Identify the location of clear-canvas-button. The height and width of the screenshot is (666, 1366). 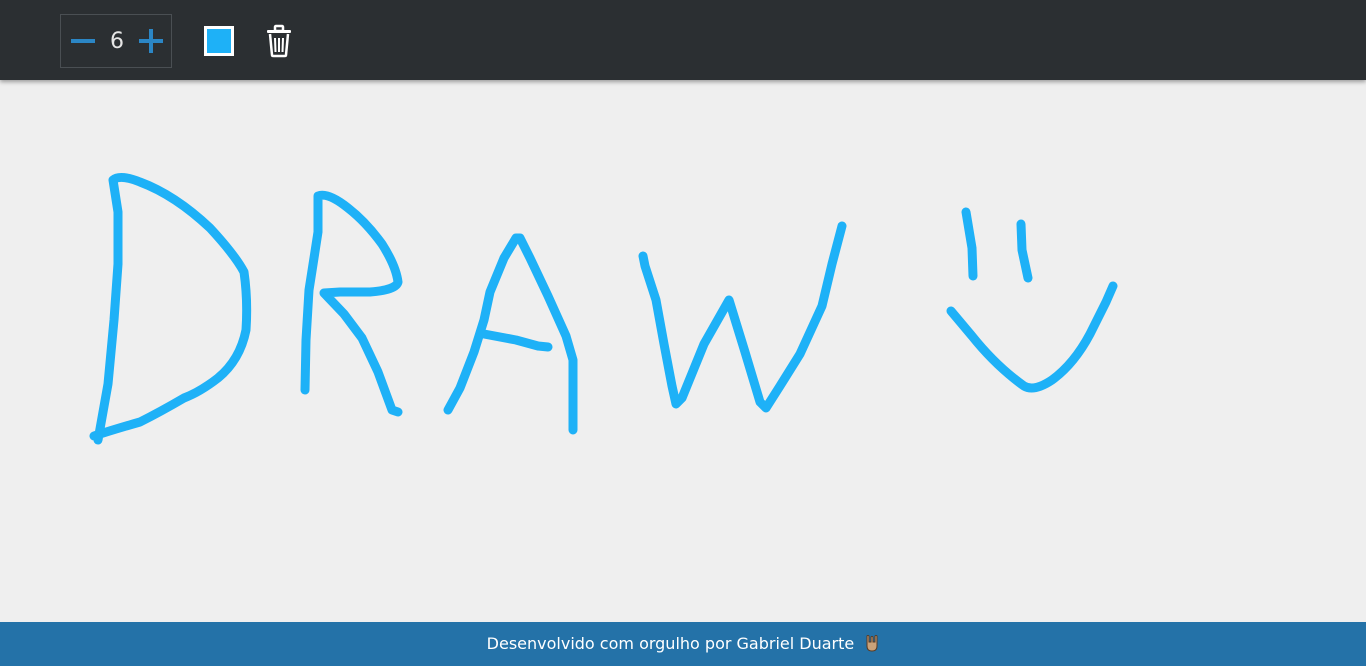
(279, 41).